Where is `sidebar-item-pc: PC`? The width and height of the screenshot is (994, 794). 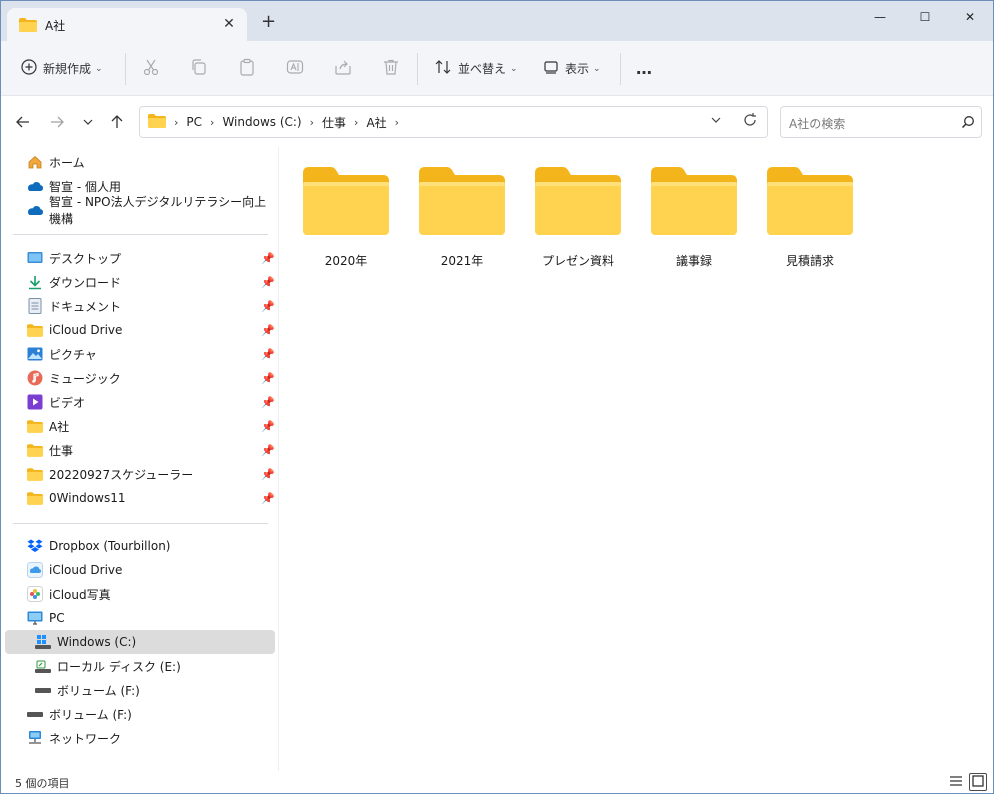 sidebar-item-pc: PC is located at coordinates (140, 618).